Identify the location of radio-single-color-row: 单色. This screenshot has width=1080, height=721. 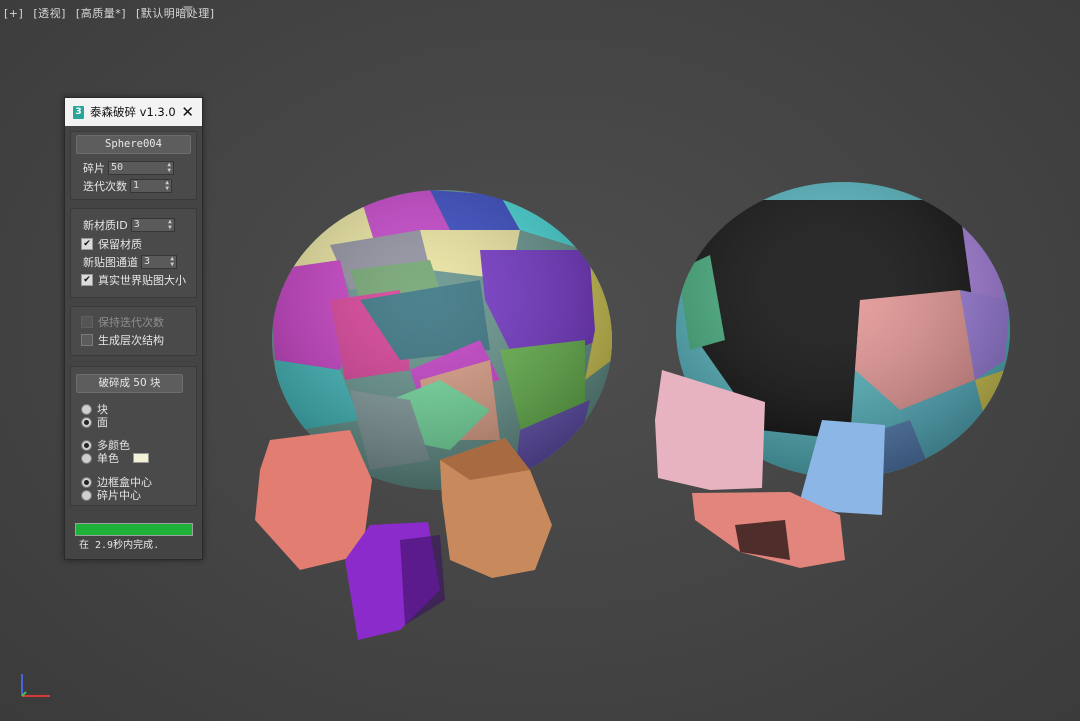
(115, 458).